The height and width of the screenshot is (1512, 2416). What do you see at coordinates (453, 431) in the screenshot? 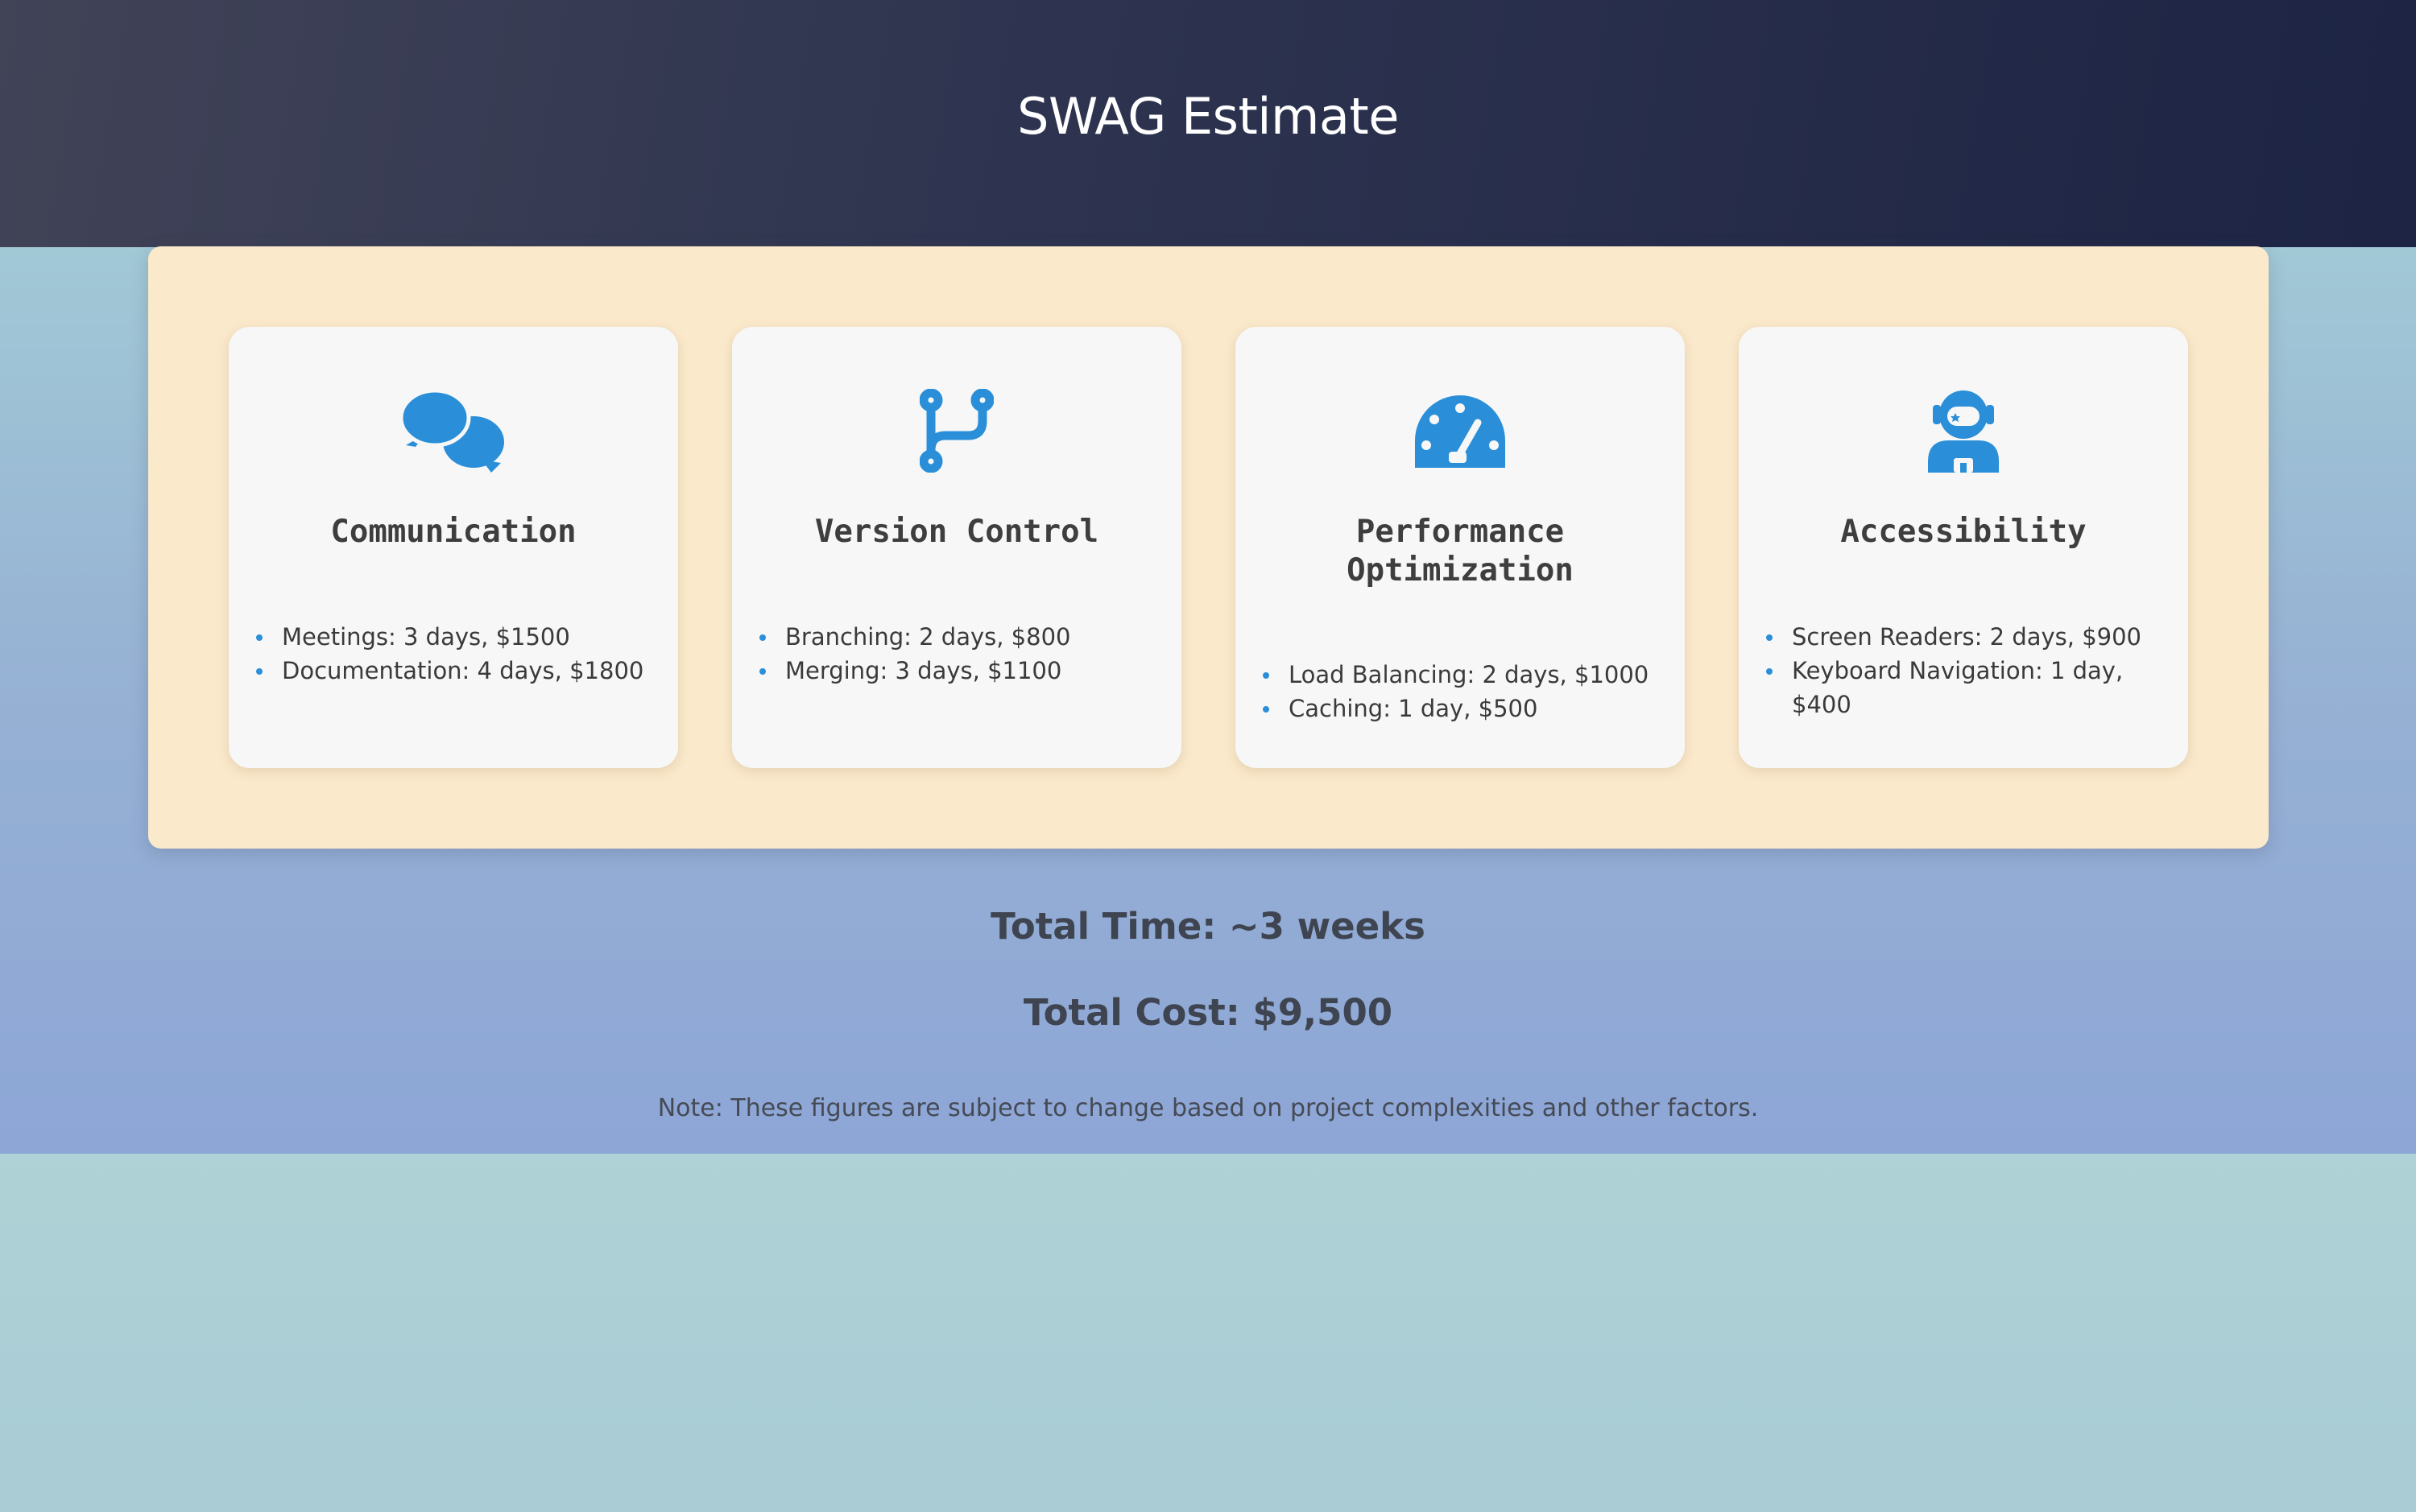
I see `chat-bubbles-icon` at bounding box center [453, 431].